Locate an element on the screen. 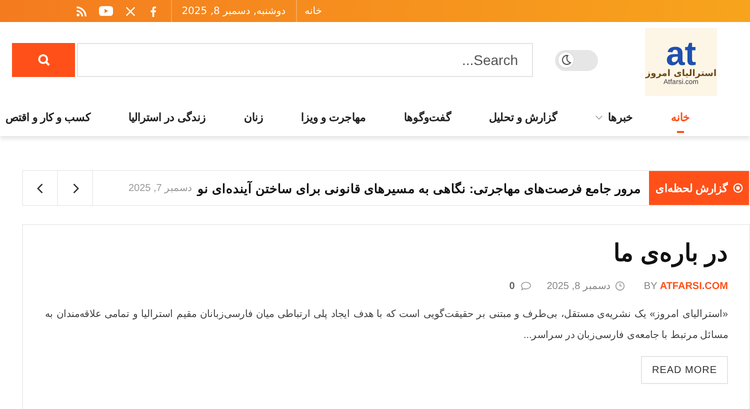 The width and height of the screenshot is (750, 409). rss-icon is located at coordinates (81, 11).